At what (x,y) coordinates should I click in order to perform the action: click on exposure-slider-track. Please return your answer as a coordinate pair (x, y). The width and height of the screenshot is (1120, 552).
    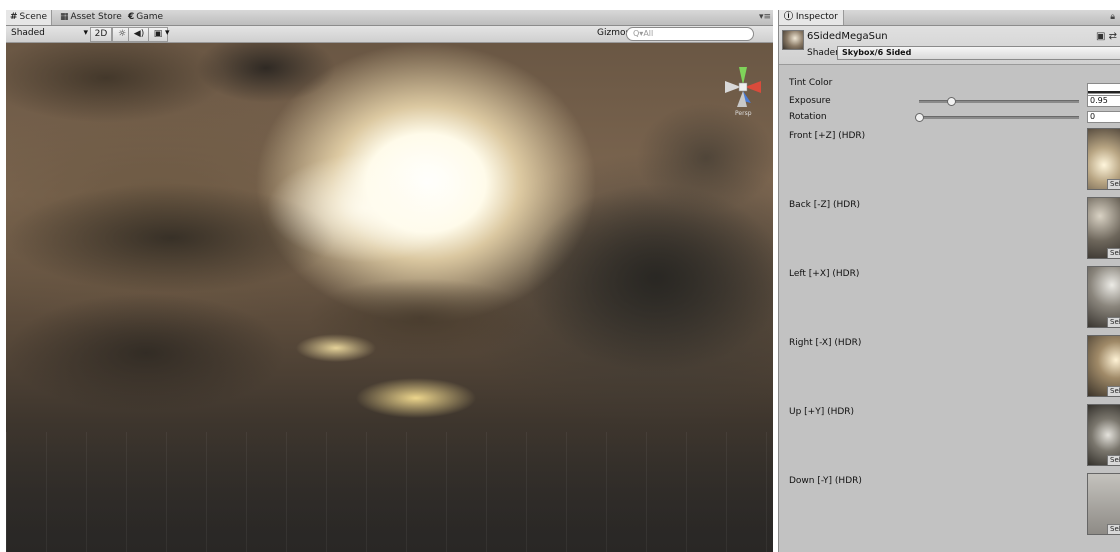
    Looking at the image, I should click on (999, 101).